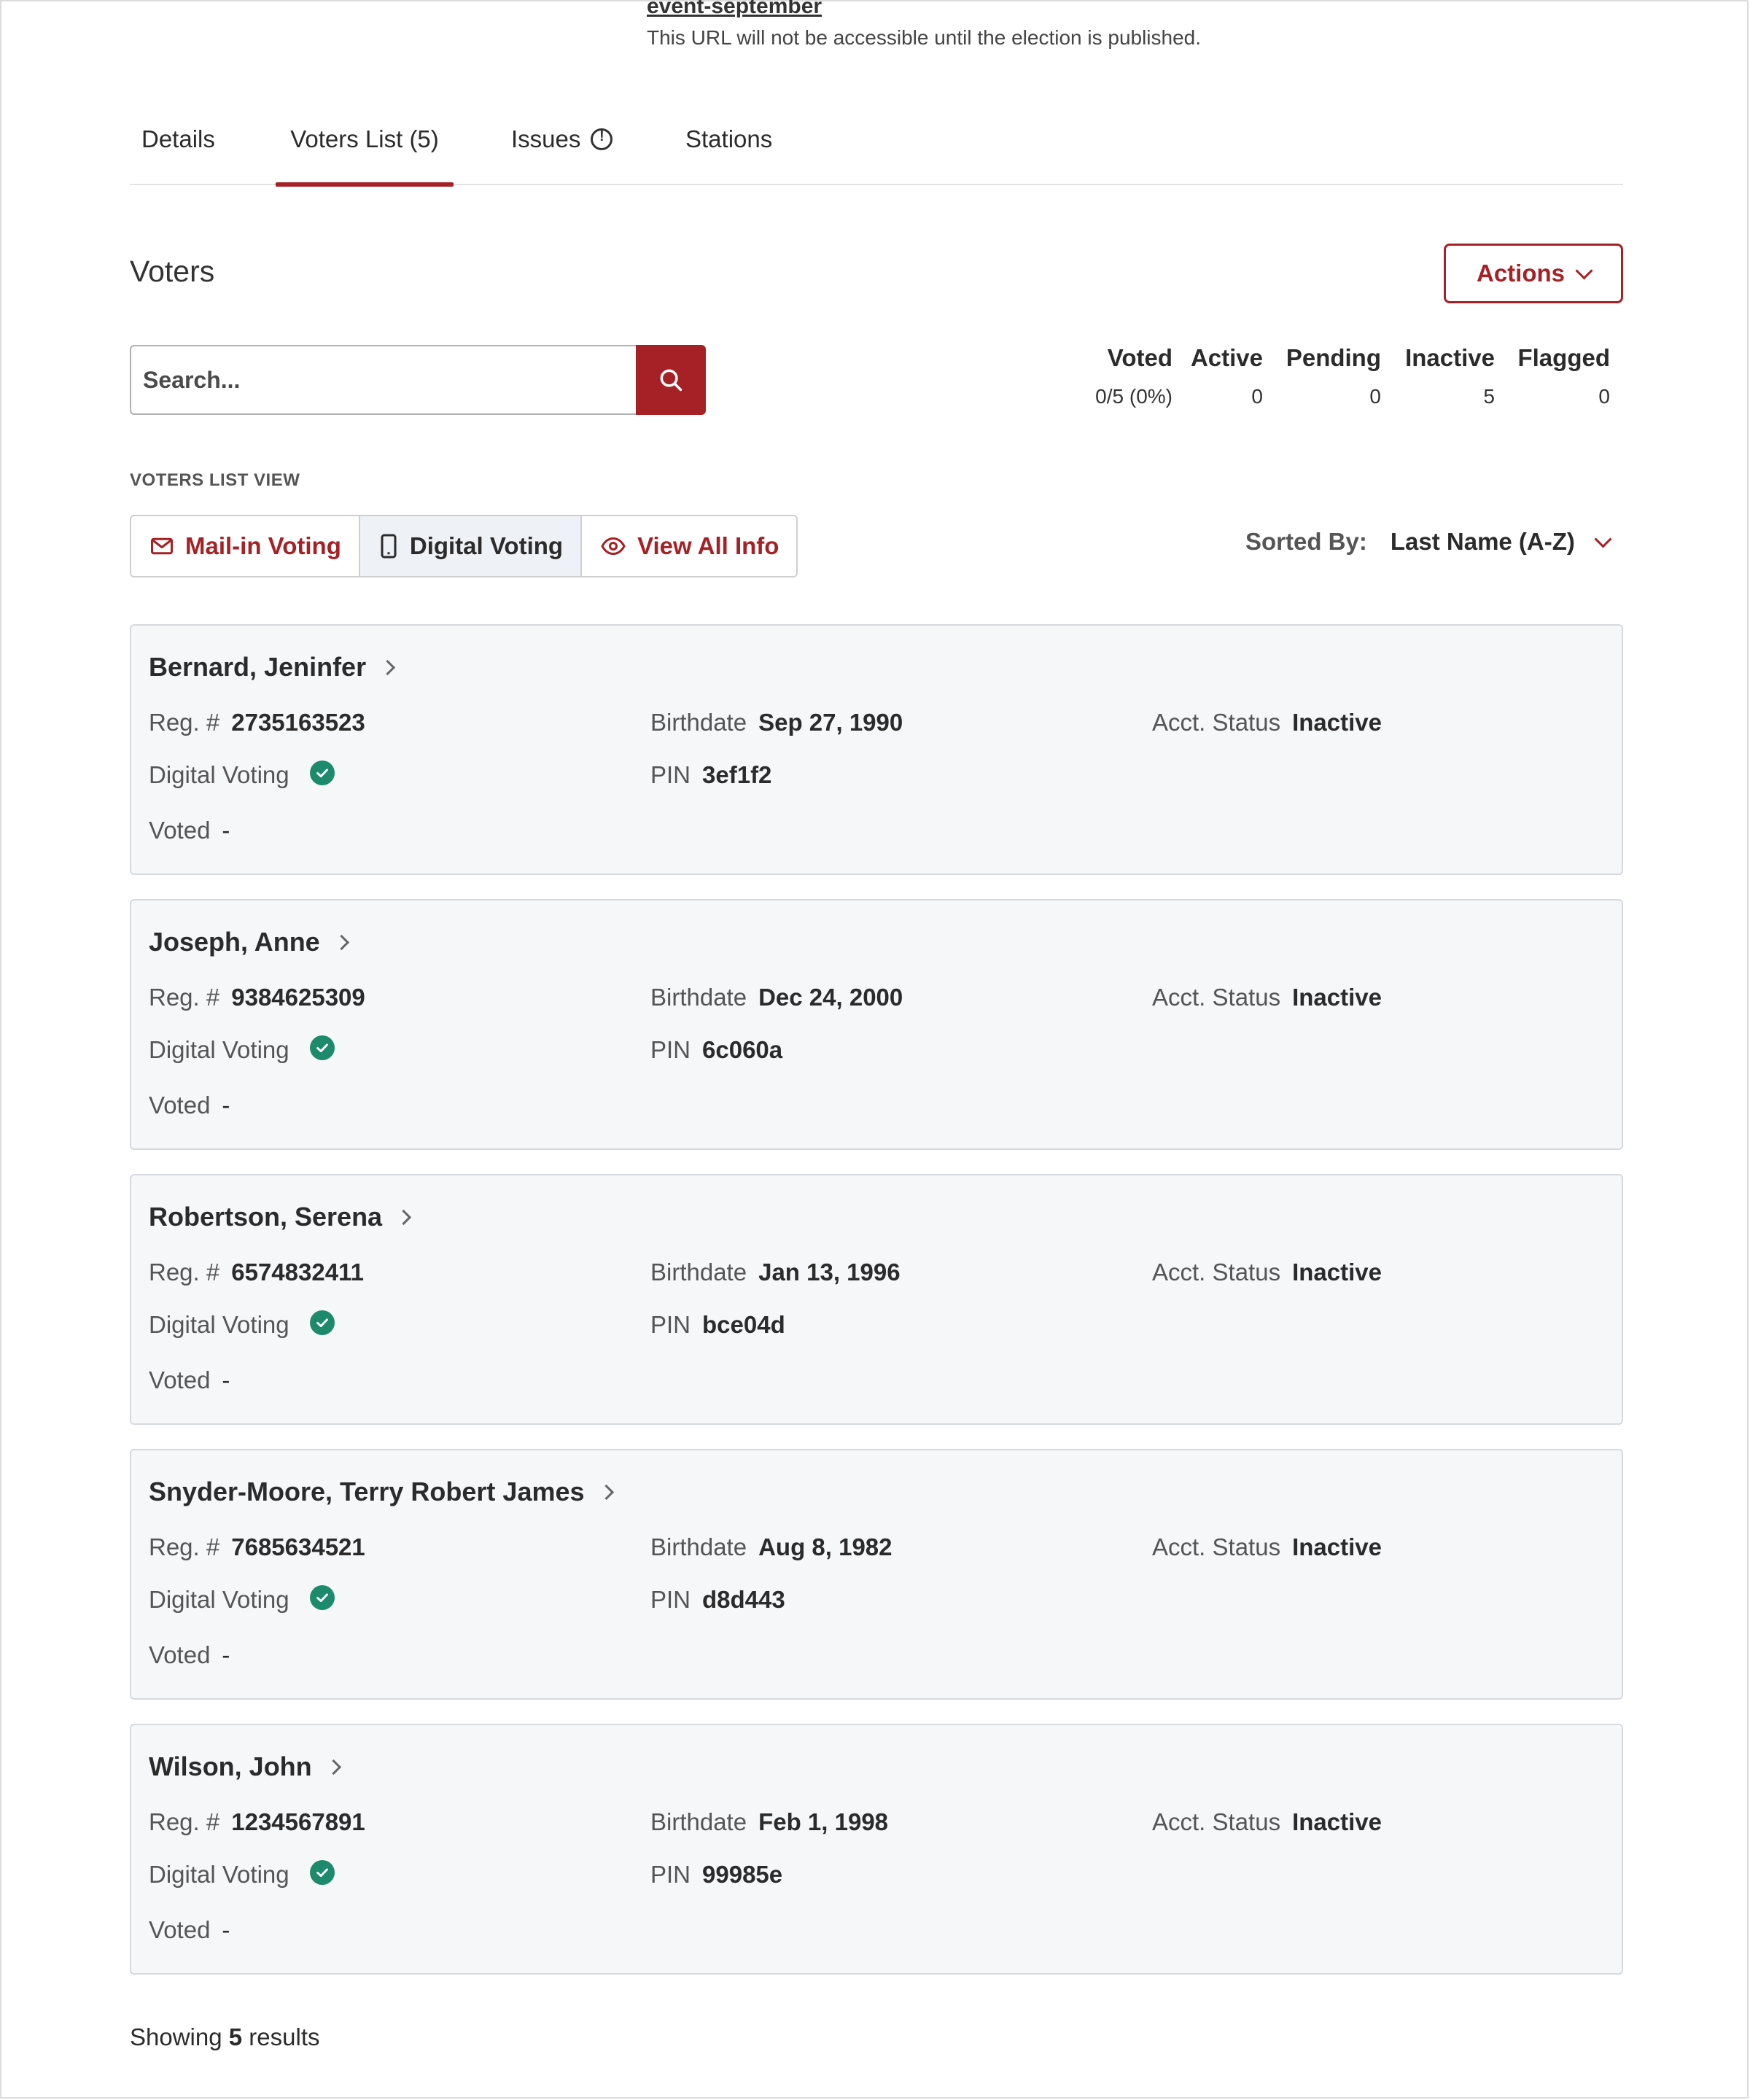 This screenshot has height=2100, width=1750. I want to click on birthdate-value: Aug 8, 1982, so click(825, 1546).